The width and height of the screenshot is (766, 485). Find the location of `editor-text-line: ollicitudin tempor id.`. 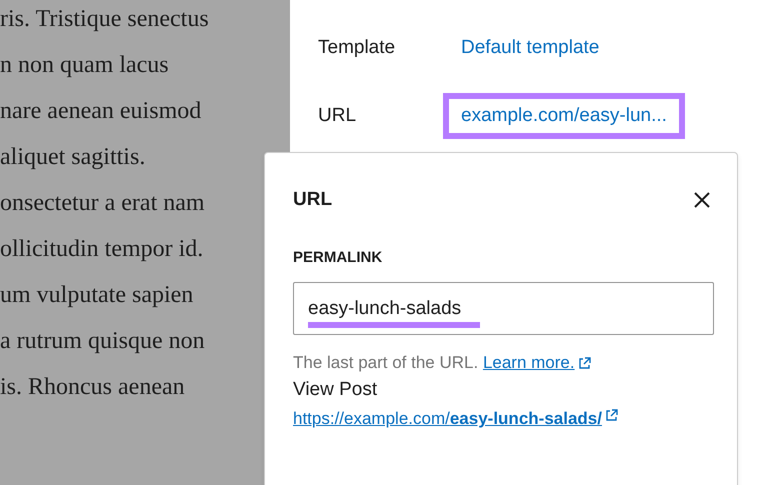

editor-text-line: ollicitudin tempor id. is located at coordinates (102, 249).